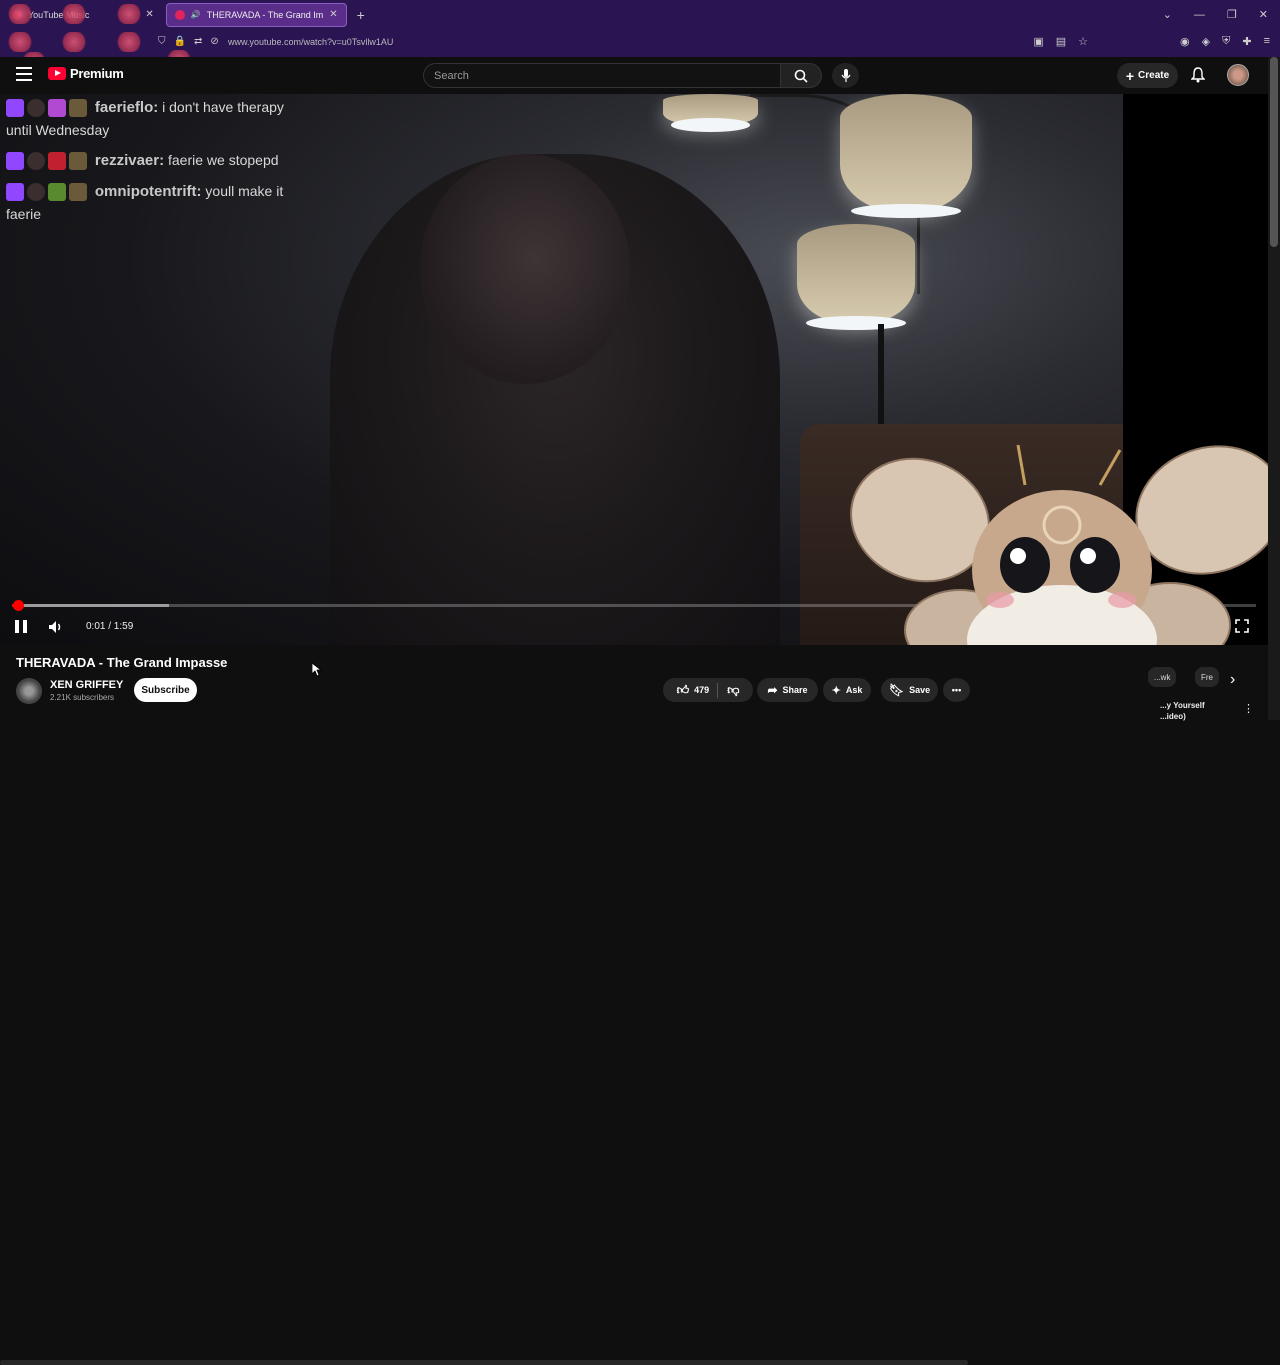 The height and width of the screenshot is (1365, 1280). Describe the element at coordinates (310, 42) in the screenshot. I see `url-field: www.youtube.com/watch?v=u0Tsvllw1AU` at that location.